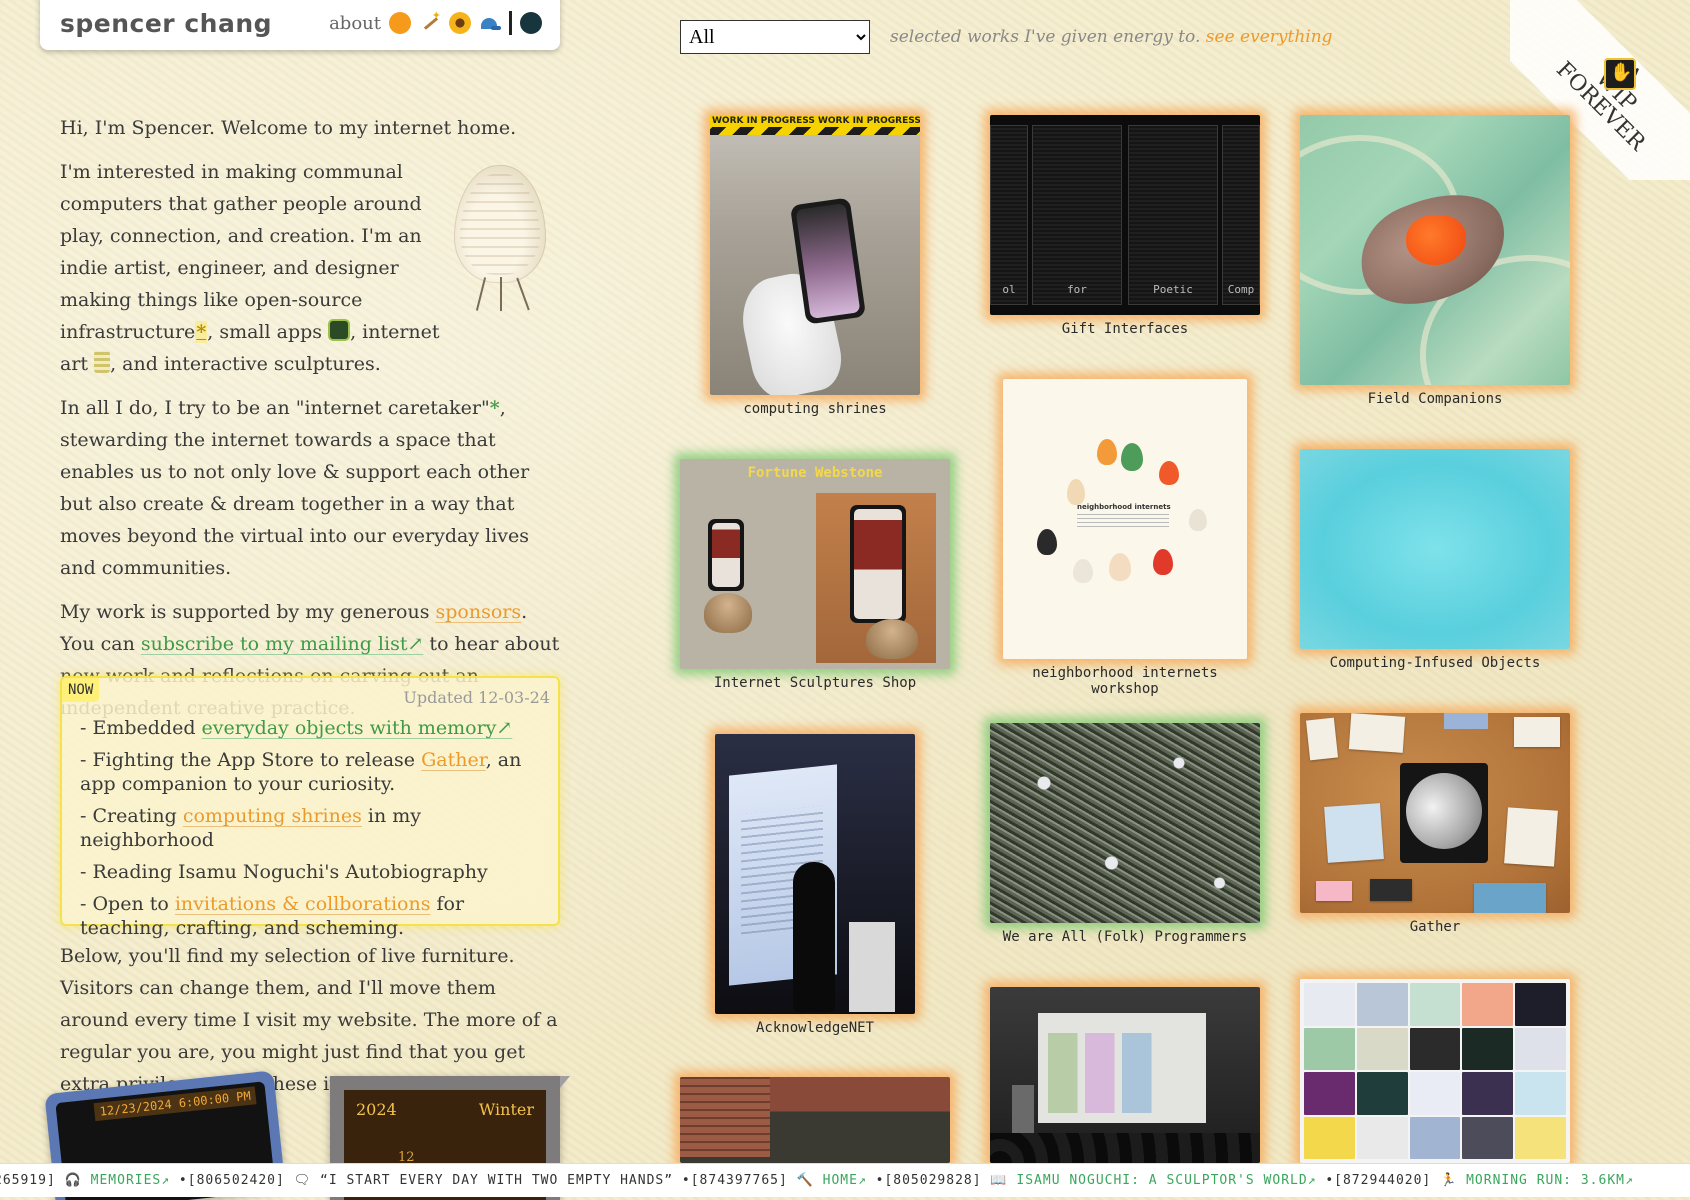  What do you see at coordinates (815, 1028) in the screenshot?
I see `work-caption: AcknowledgeNET` at bounding box center [815, 1028].